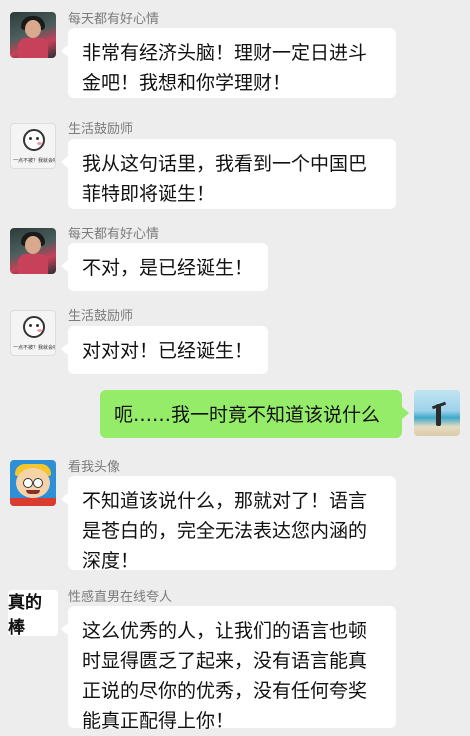  I want to click on cartoon-avatar, so click(33, 483).